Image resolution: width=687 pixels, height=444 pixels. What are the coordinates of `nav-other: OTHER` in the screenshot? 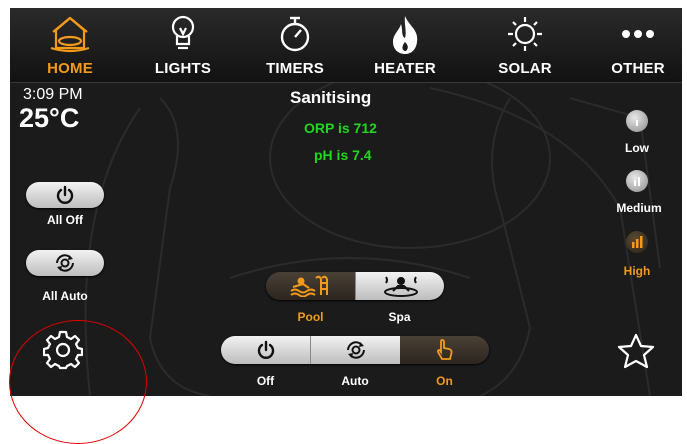 It's located at (638, 45).